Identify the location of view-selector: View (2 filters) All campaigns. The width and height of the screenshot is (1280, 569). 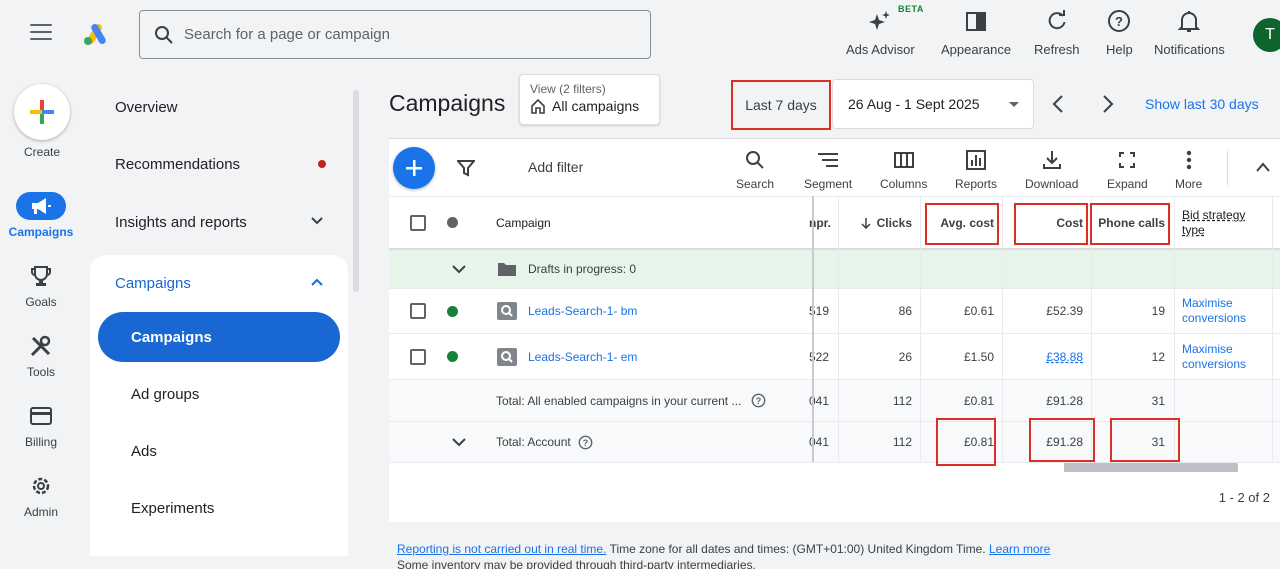
(589, 99).